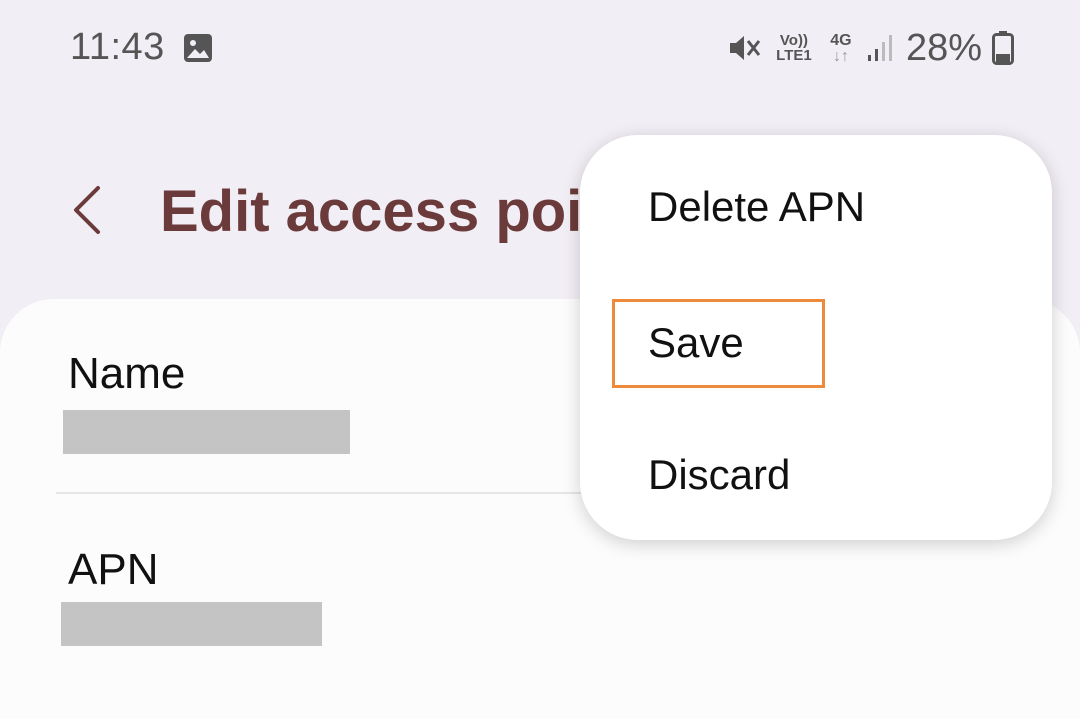 The width and height of the screenshot is (1080, 719). I want to click on setting-label-name: Name, so click(127, 373).